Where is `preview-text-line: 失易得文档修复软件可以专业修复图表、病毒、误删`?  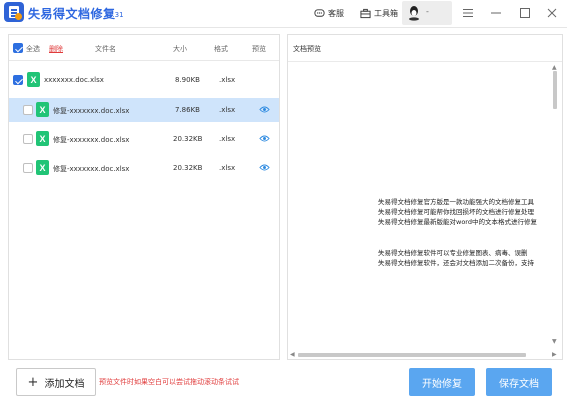 preview-text-line: 失易得文档修复软件可以专业修复图表、病毒、误删 is located at coordinates (453, 253).